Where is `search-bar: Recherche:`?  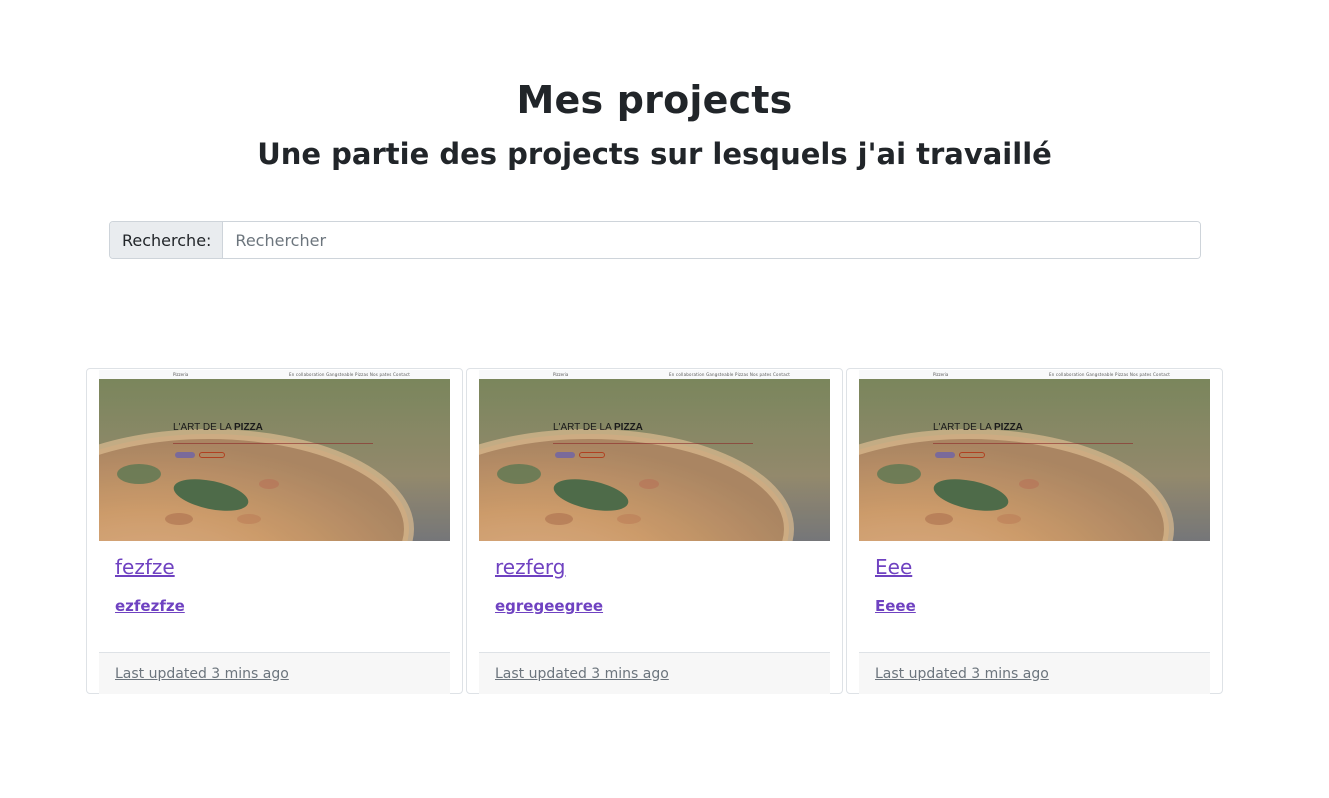 search-bar: Recherche: is located at coordinates (655, 240).